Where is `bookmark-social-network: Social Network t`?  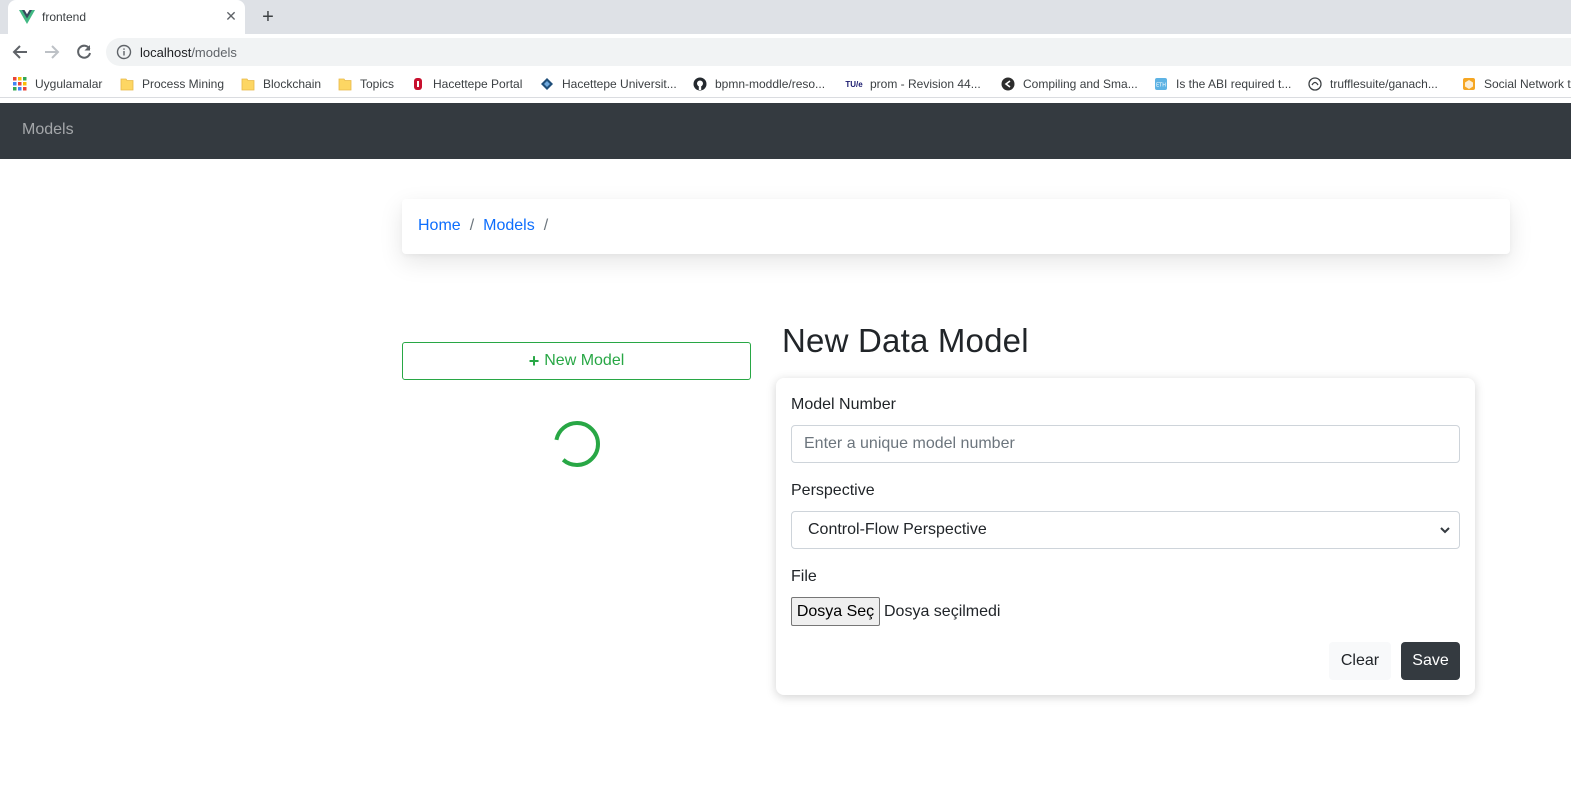 bookmark-social-network: Social Network t is located at coordinates (1516, 84).